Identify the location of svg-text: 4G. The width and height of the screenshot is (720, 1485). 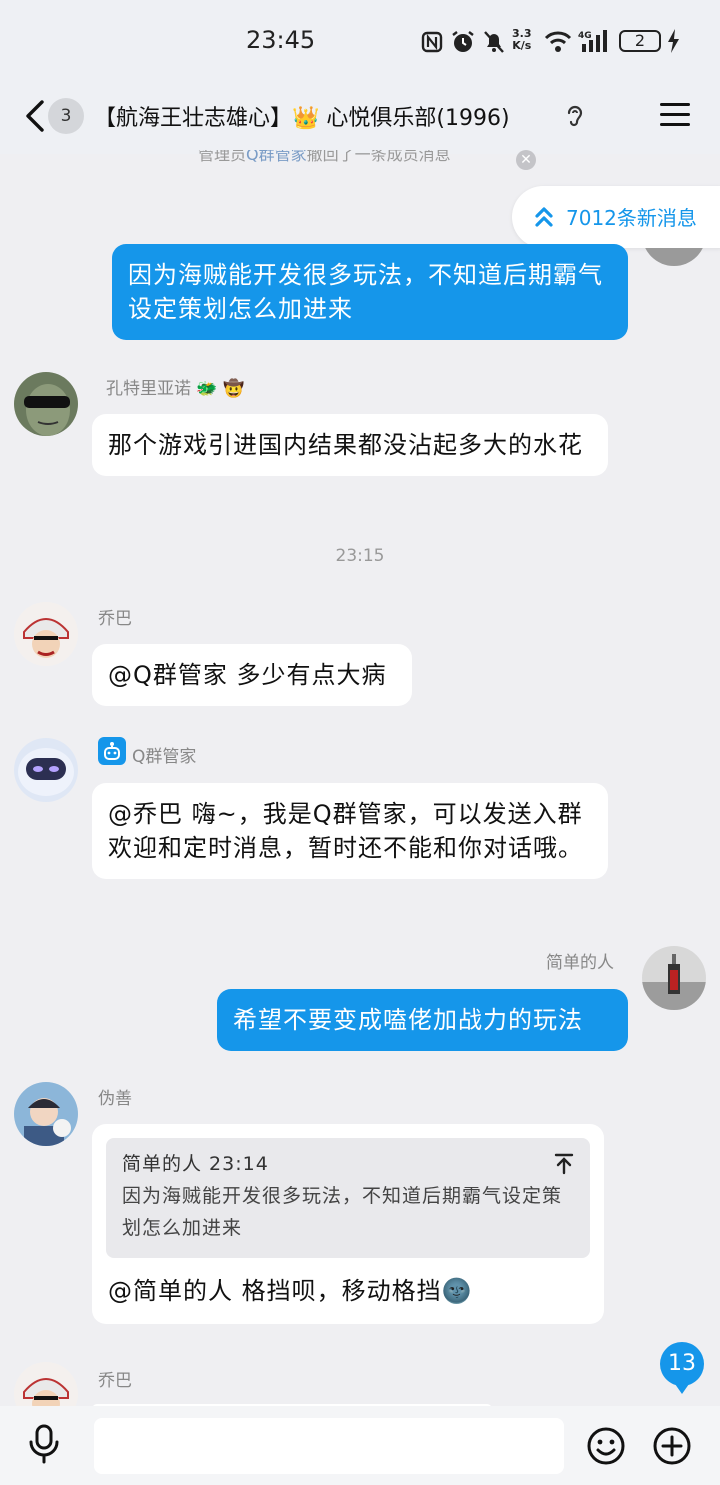
(585, 36).